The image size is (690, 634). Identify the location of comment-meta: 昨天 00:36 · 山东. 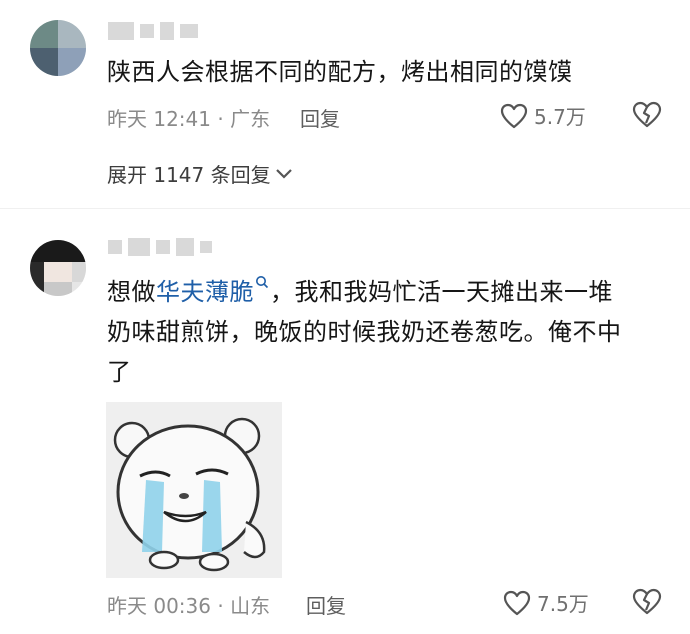
(189, 606).